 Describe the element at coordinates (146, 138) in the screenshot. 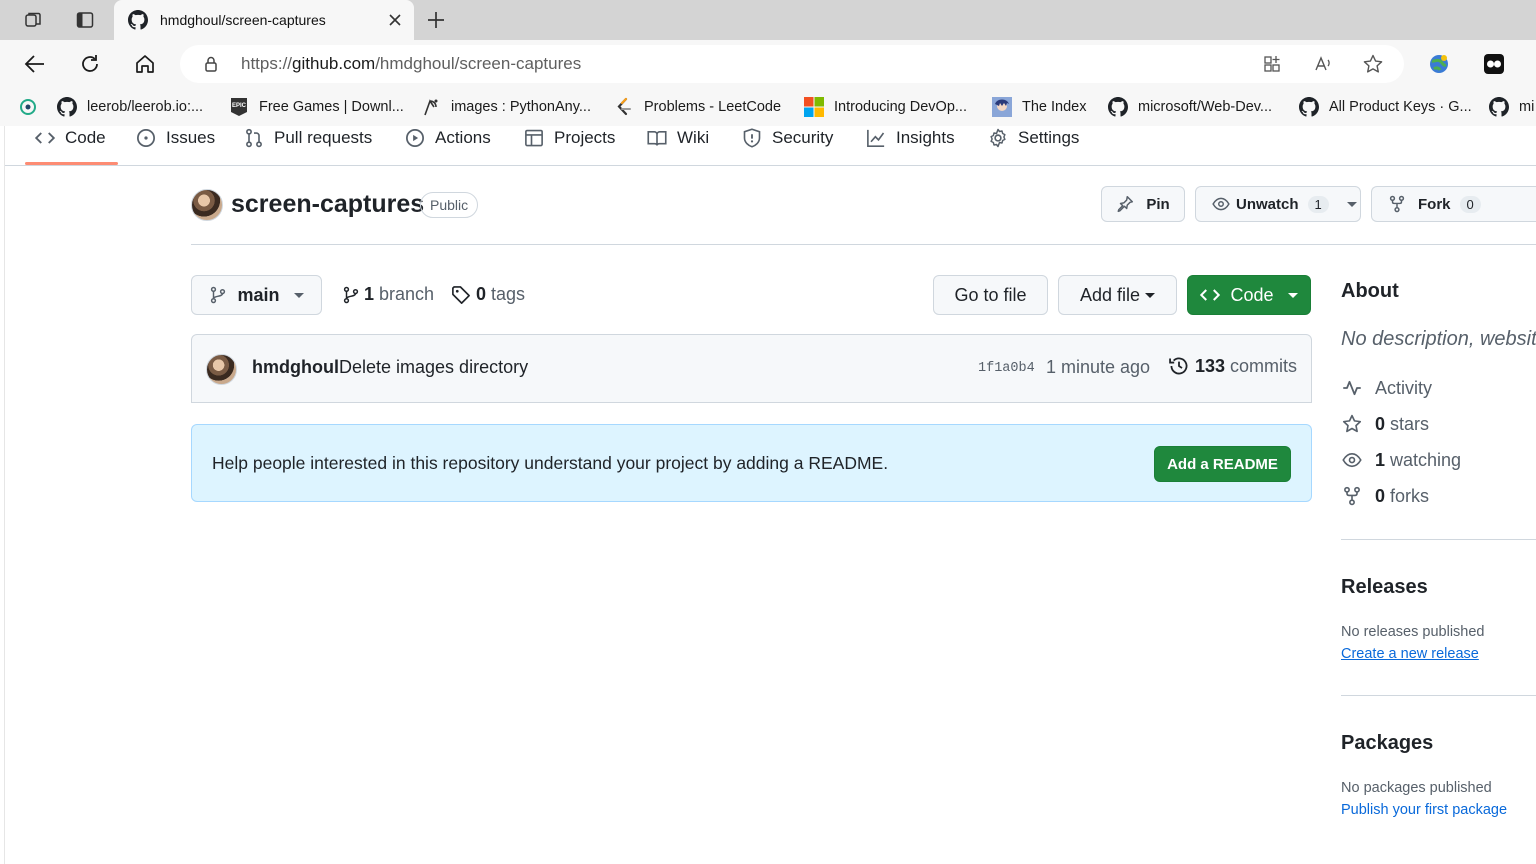

I see `issue-icon` at that location.